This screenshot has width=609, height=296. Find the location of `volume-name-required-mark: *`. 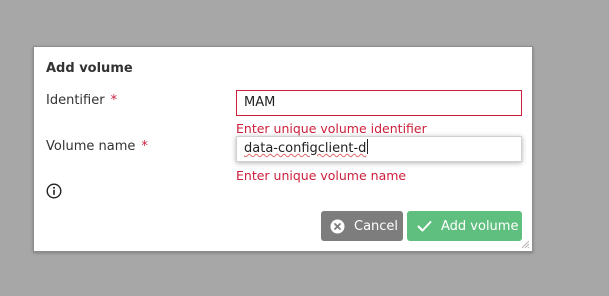

volume-name-required-mark: * is located at coordinates (144, 146).